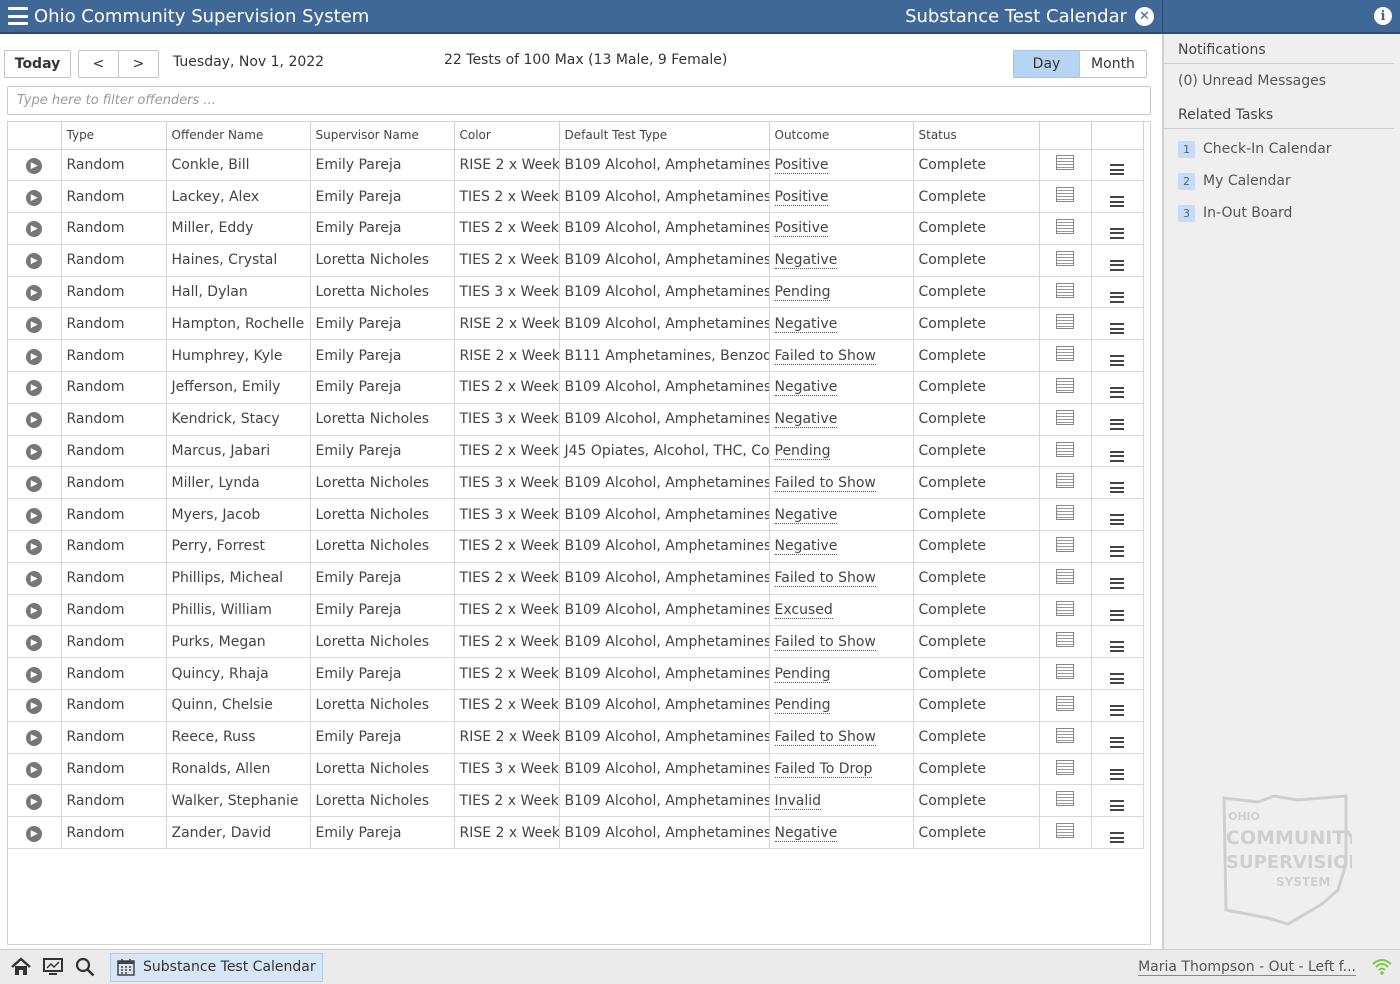  I want to click on next-day-button: >, so click(138, 64).